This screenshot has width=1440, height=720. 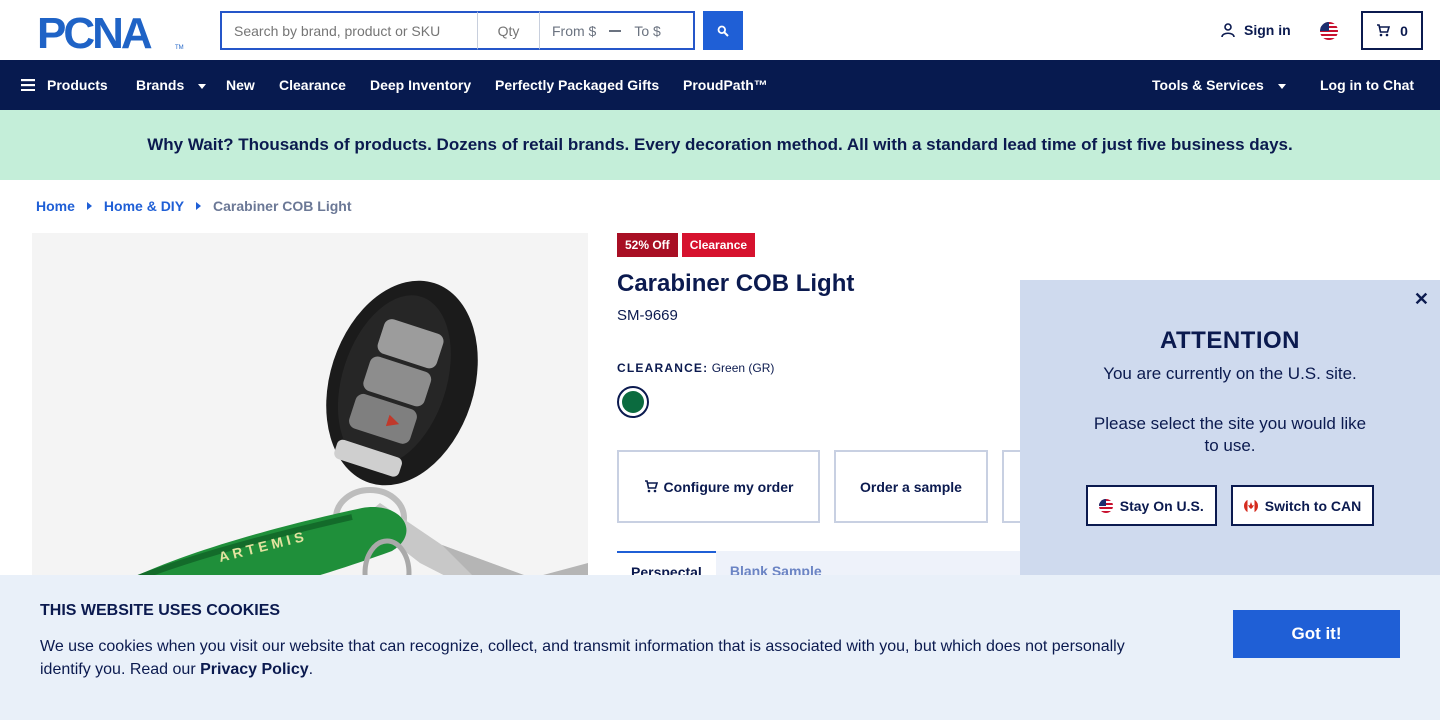 I want to click on search-button, so click(x=723, y=30).